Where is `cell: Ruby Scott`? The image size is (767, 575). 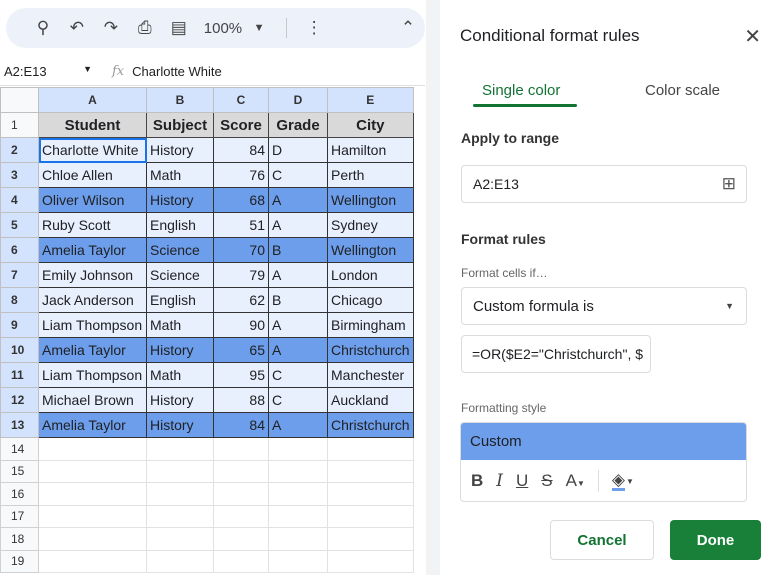
cell: Ruby Scott is located at coordinates (92, 225).